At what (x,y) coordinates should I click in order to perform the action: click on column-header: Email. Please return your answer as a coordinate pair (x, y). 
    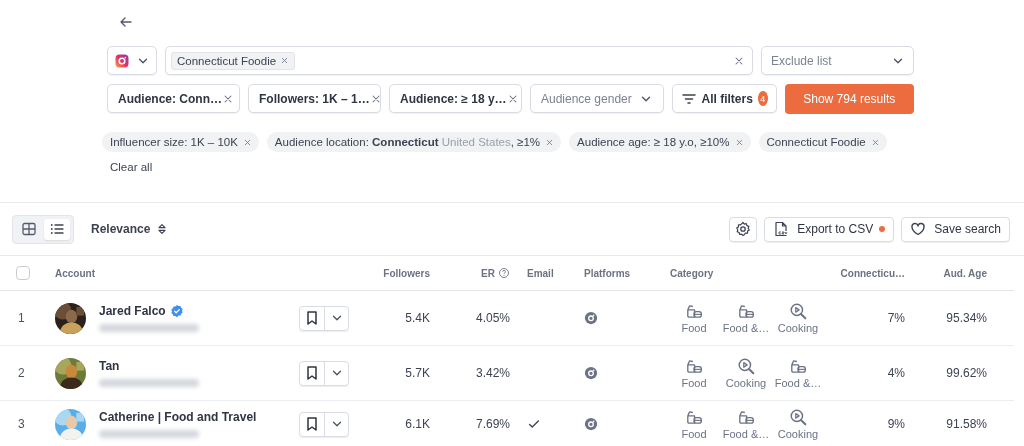
    Looking at the image, I should click on (540, 273).